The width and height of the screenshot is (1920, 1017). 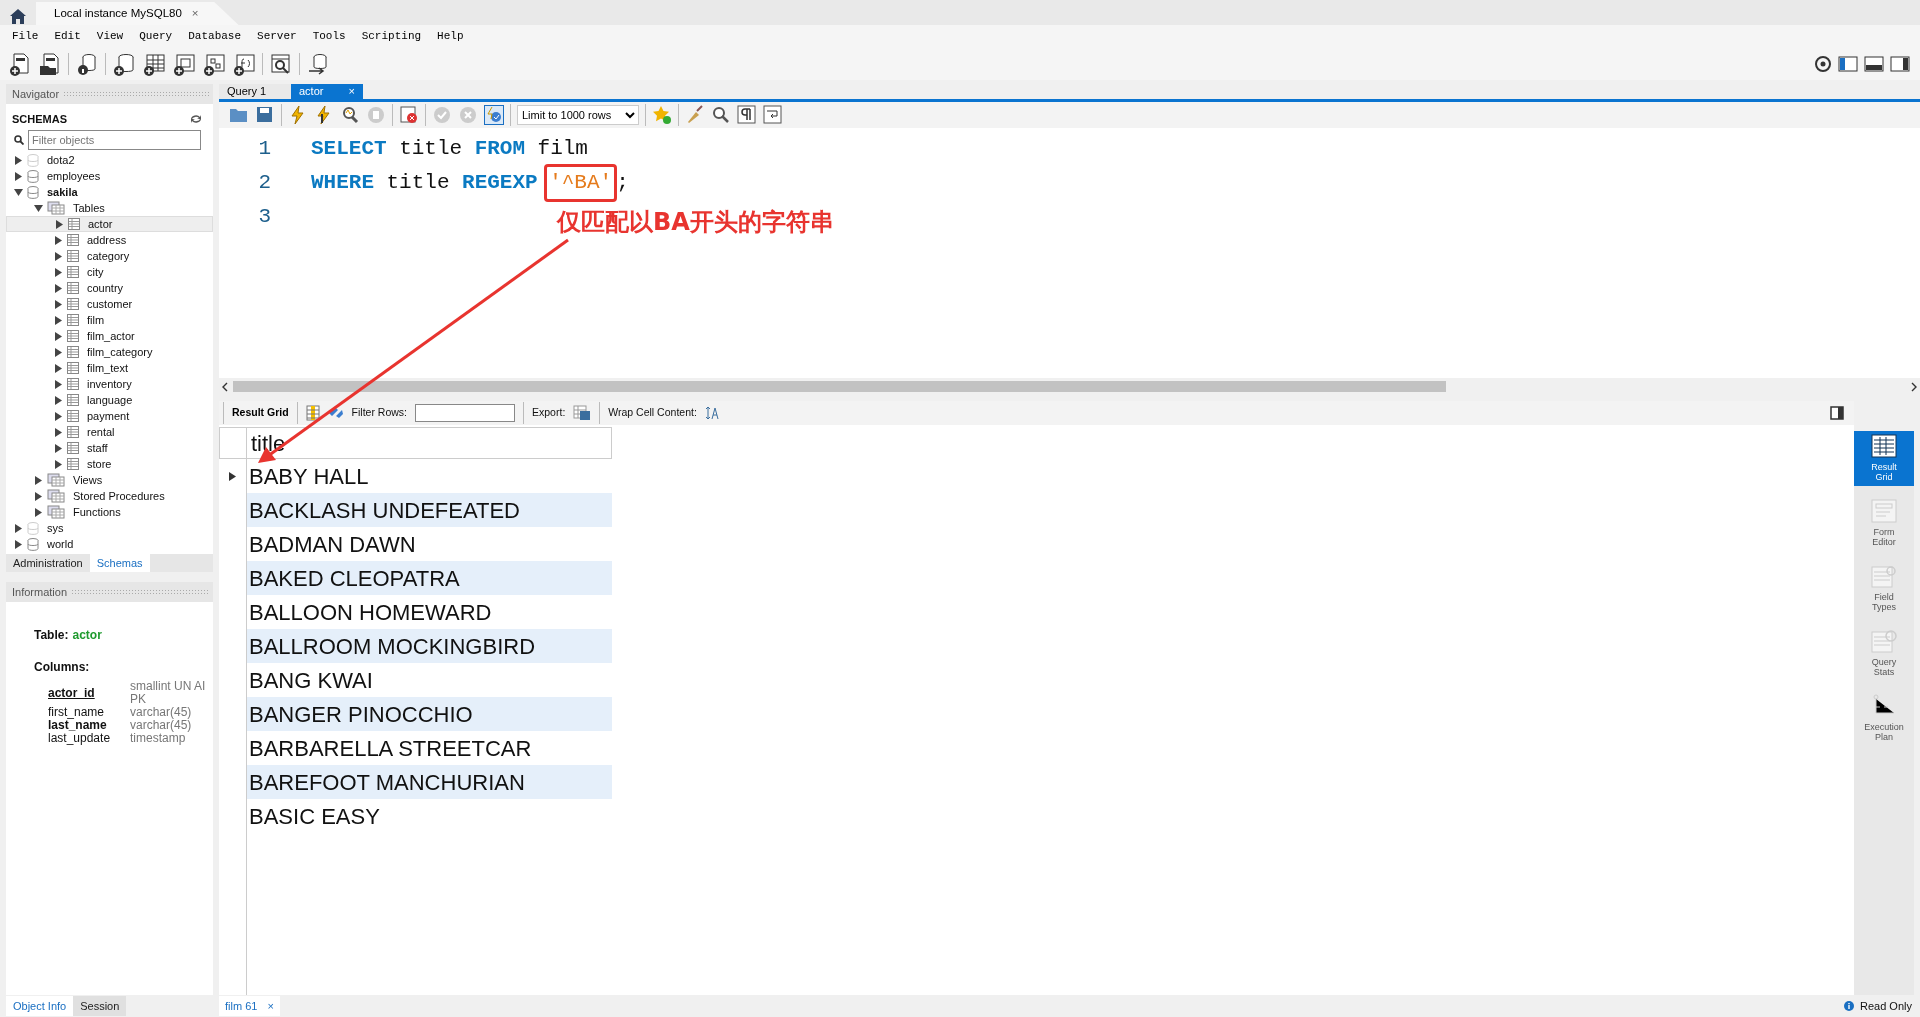 I want to click on tree-item: actor, so click(x=109, y=224).